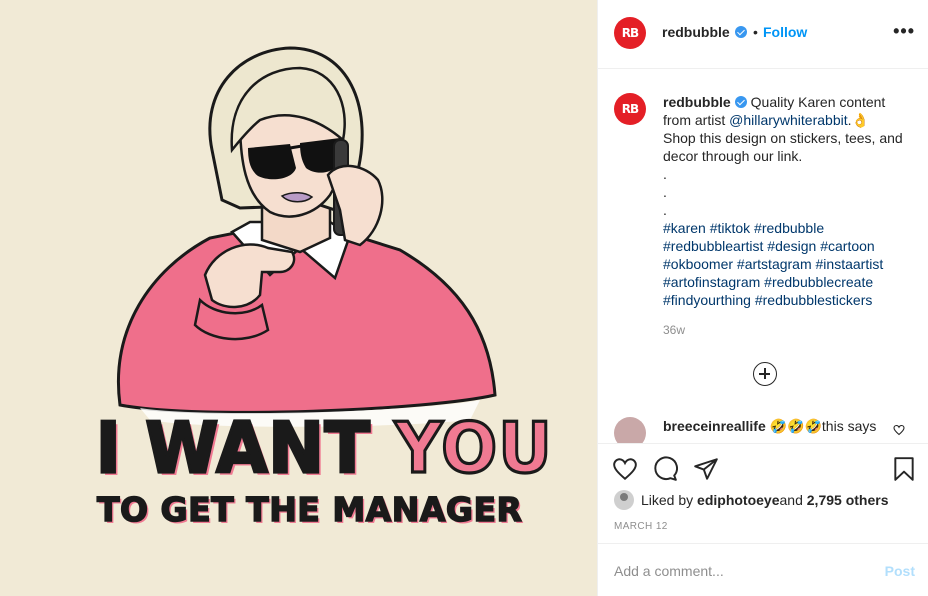 This screenshot has width=928, height=596. Describe the element at coordinates (899, 430) in the screenshot. I see `comment-like-heart-icon` at that location.